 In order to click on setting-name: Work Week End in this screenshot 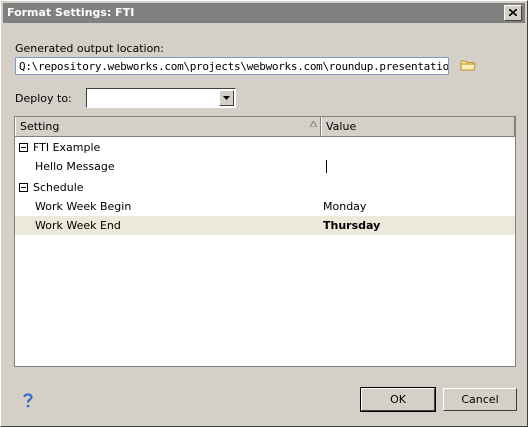, I will do `click(78, 225)`.